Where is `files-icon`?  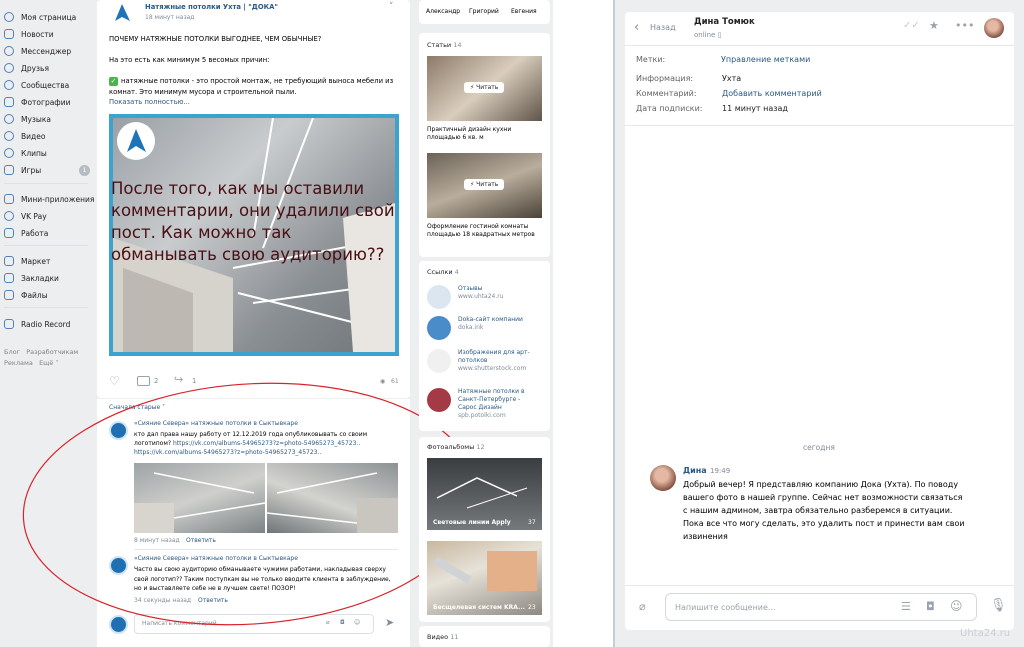 files-icon is located at coordinates (9, 295).